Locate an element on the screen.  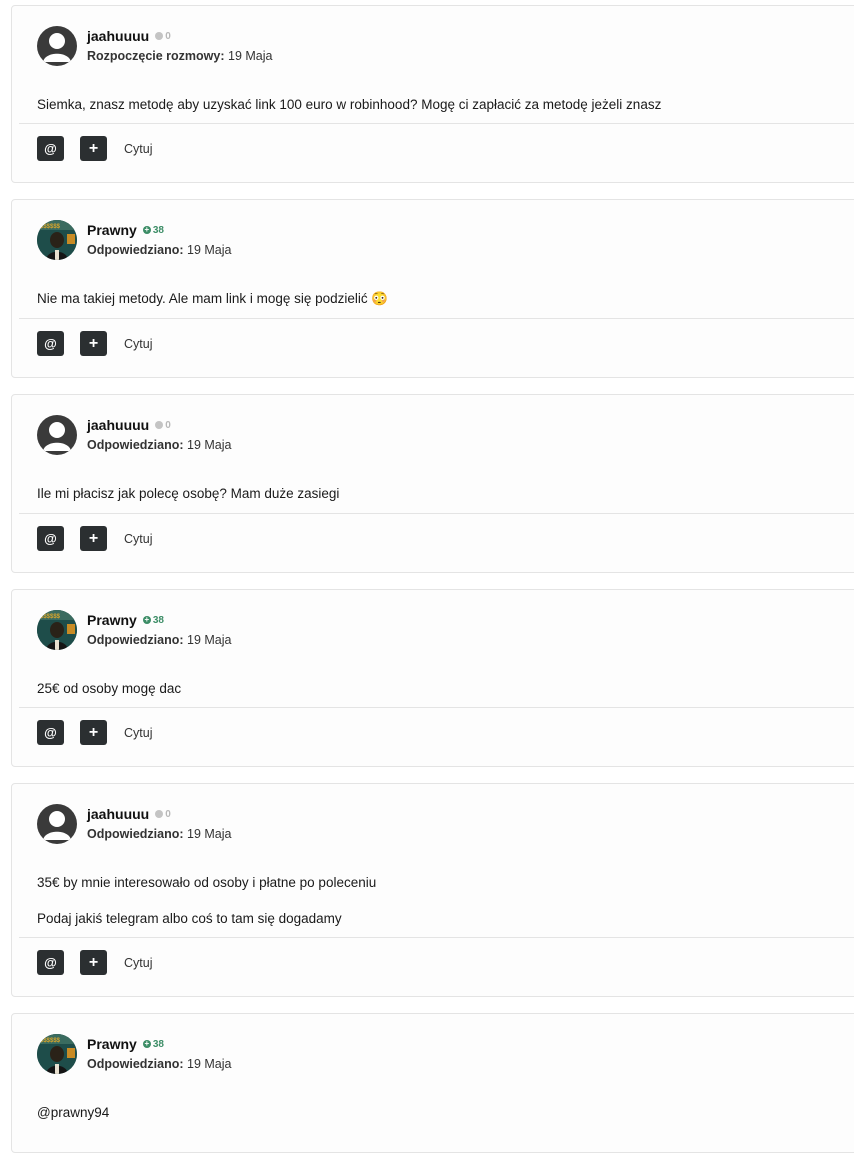
post-meta: Rozpoczęcie rozmowy: 19 Maja is located at coordinates (180, 56).